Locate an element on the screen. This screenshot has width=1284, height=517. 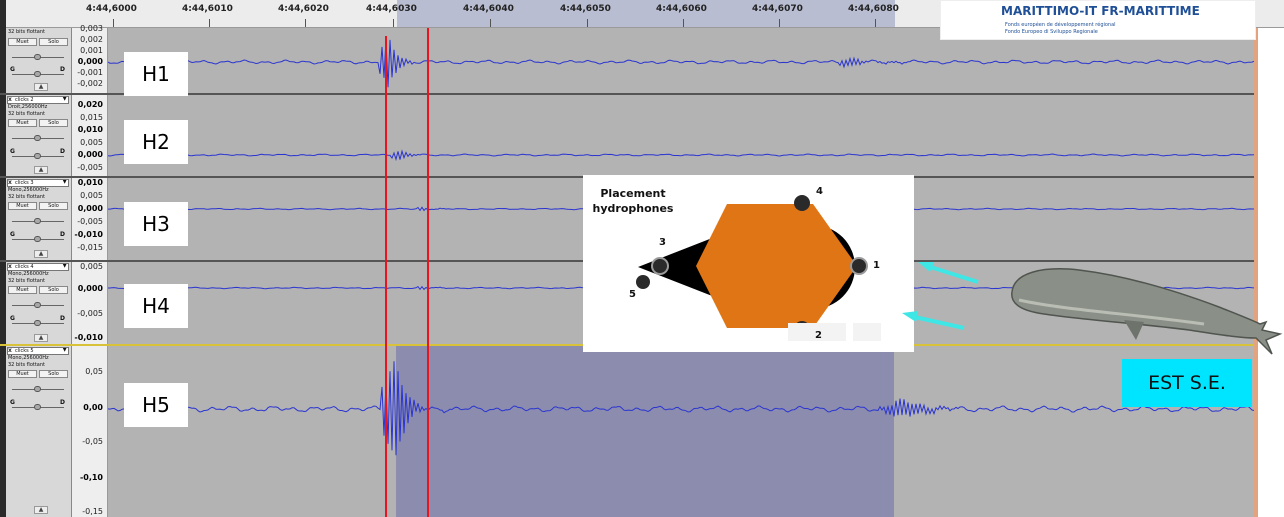
hydrophone-placement-diagram: Placement hydrophones 1 2 3 4 5 is located at coordinates (748, 263).